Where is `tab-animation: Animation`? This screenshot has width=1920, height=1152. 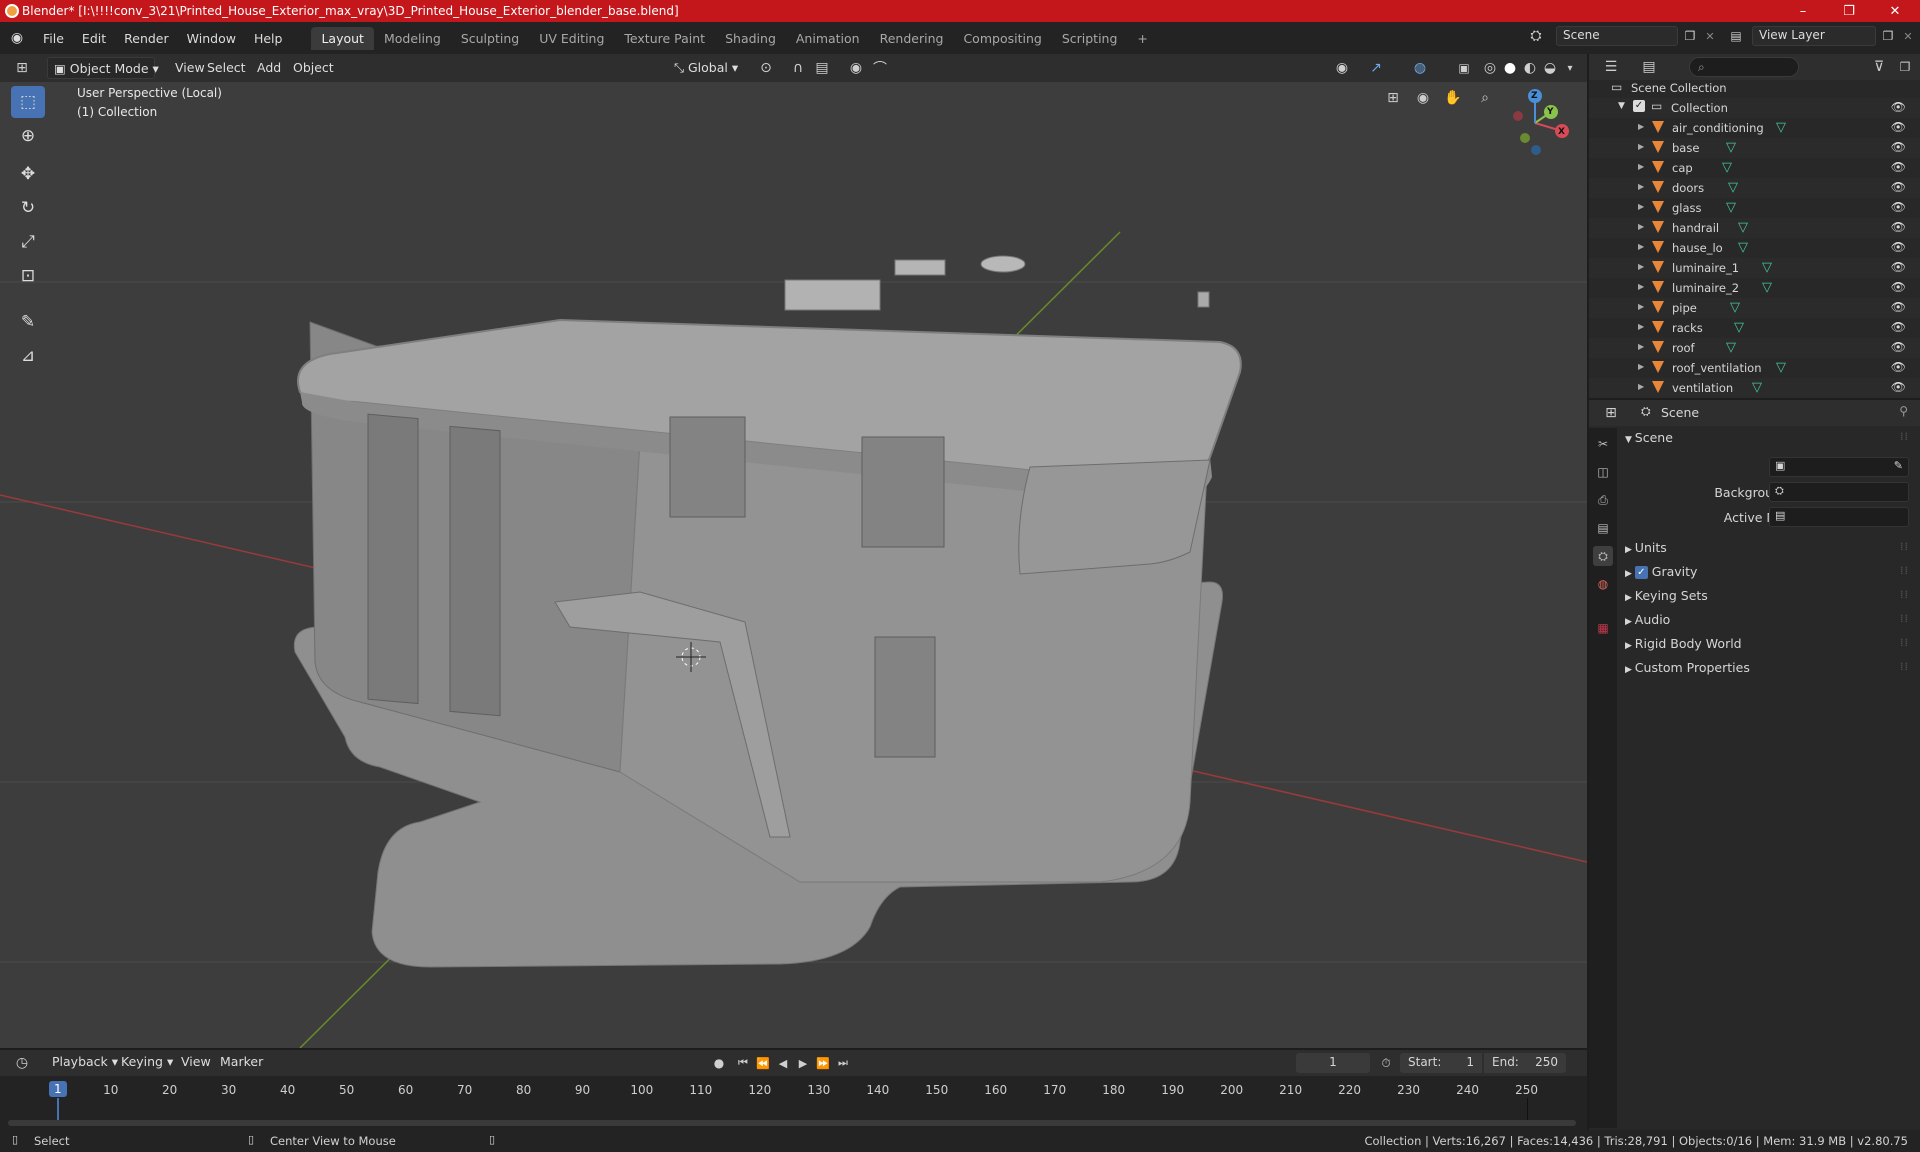 tab-animation: Animation is located at coordinates (828, 38).